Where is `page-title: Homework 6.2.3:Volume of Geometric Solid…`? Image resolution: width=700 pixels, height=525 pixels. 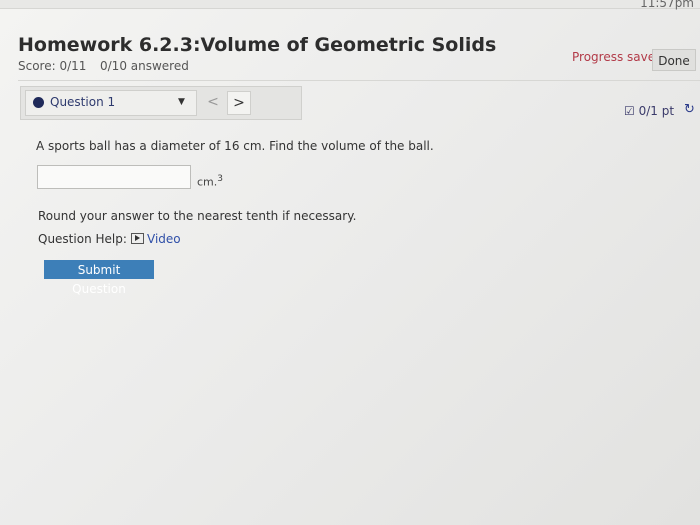 page-title: Homework 6.2.3:Volume of Geometric Solid… is located at coordinates (257, 45).